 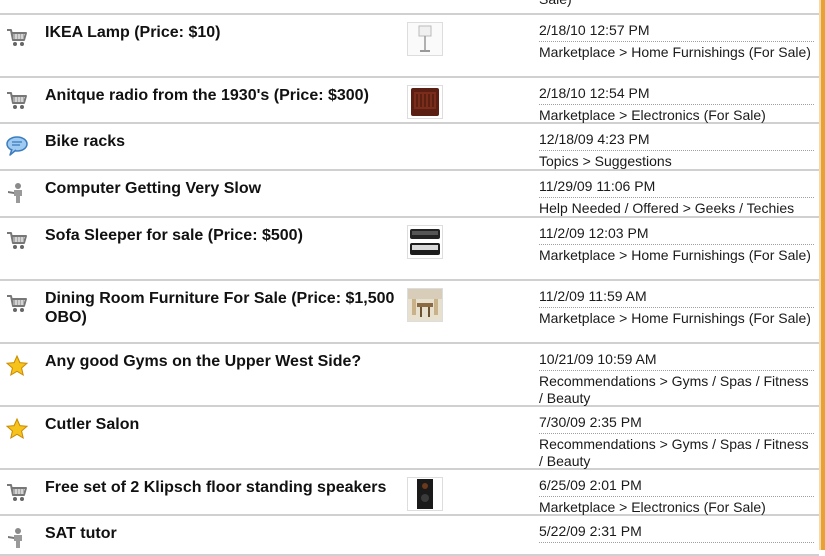 I want to click on post-date: 11/2/09 12:03 PM, so click(x=676, y=235).